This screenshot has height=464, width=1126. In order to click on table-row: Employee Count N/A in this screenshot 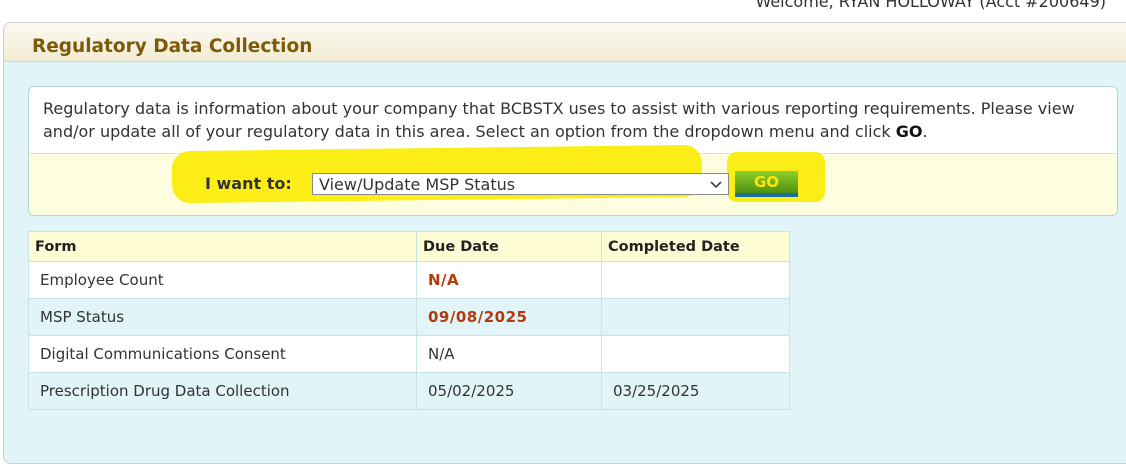, I will do `click(409, 280)`.